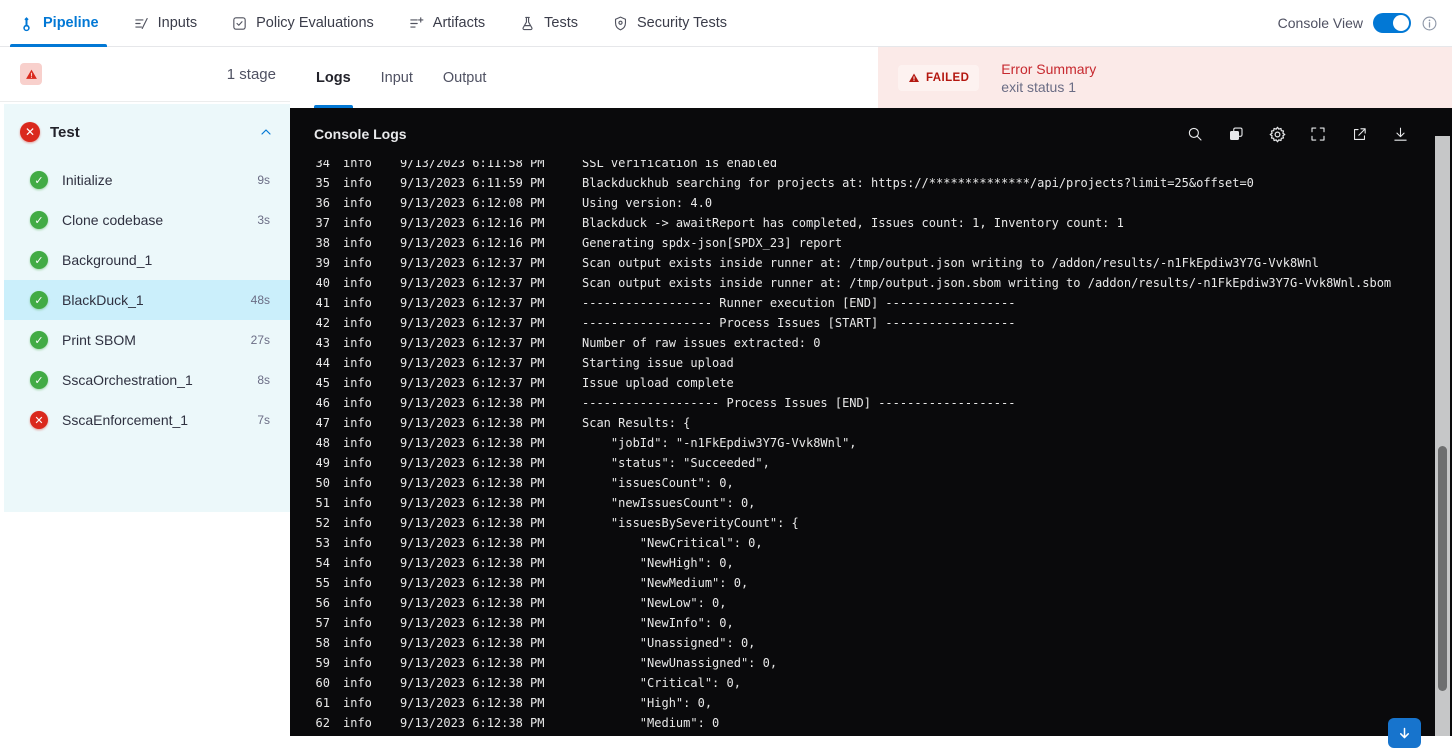 Image resolution: width=1452 pixels, height=748 pixels. I want to click on tab-output: Output, so click(465, 77).